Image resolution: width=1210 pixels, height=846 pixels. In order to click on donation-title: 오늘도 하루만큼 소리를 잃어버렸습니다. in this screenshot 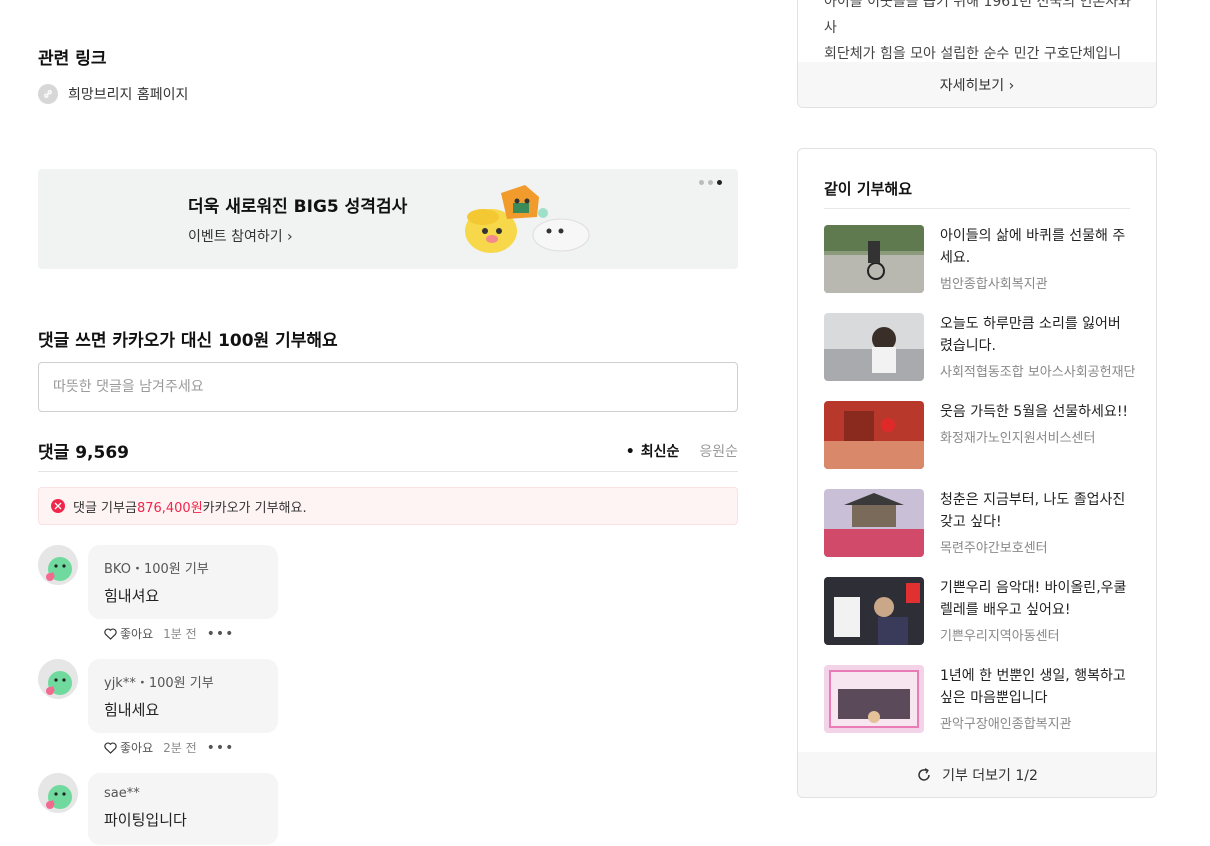, I will do `click(1030, 335)`.